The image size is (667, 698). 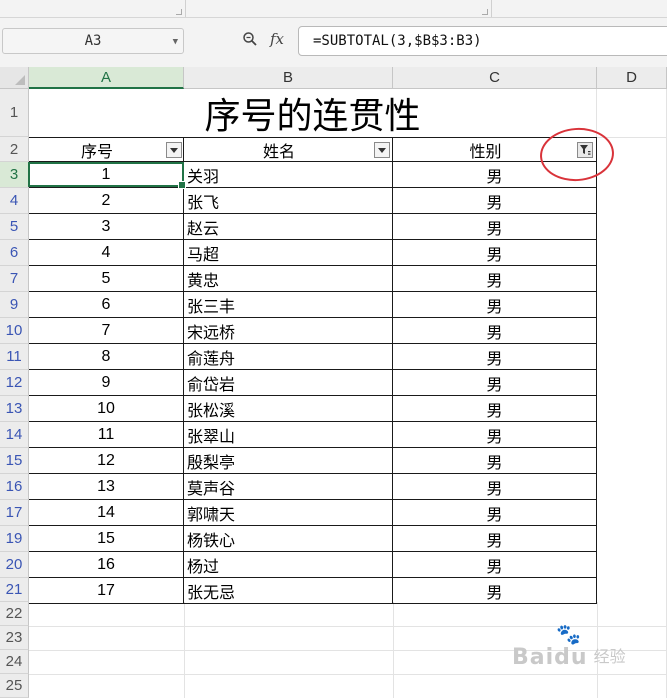 I want to click on row-header: 9, so click(x=14, y=305).